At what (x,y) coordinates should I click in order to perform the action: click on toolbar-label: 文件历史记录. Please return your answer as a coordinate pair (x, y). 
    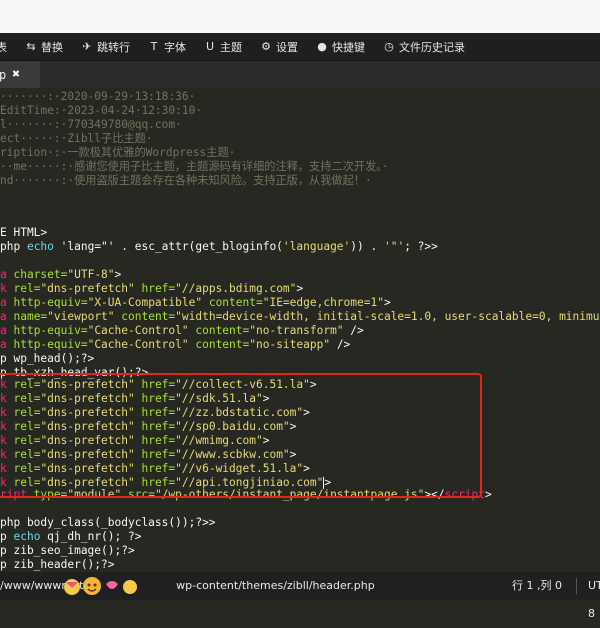
    Looking at the image, I should click on (432, 47).